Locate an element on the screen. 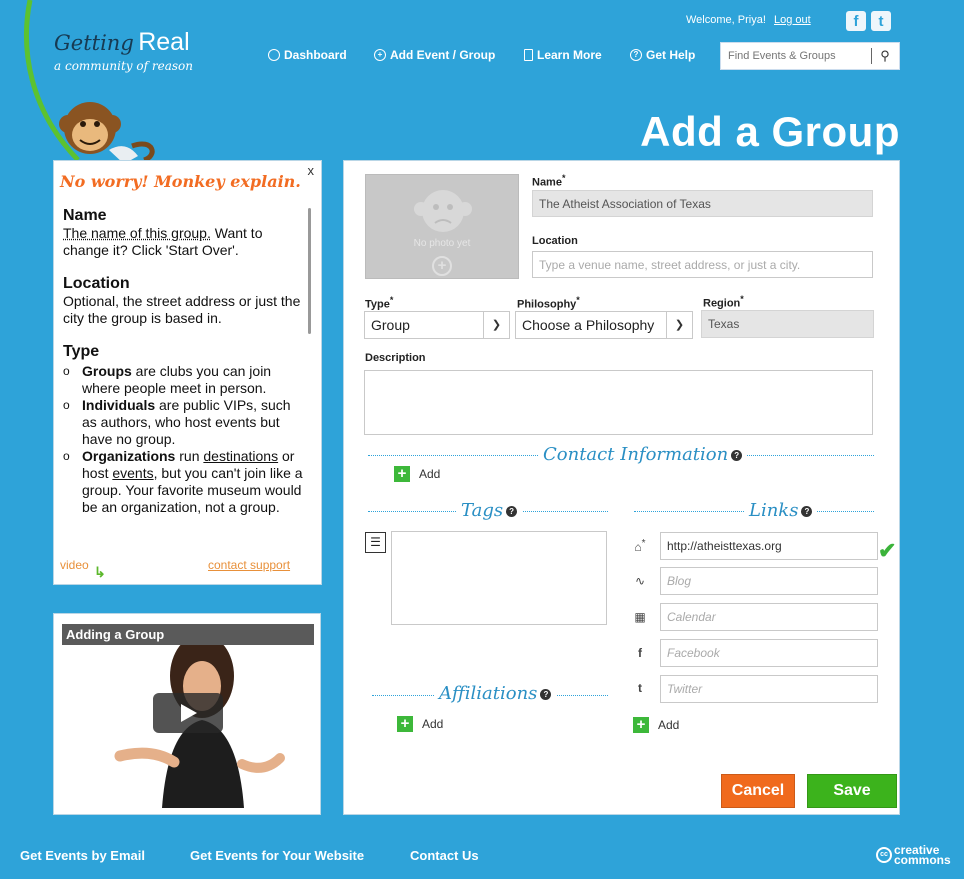 The width and height of the screenshot is (964, 879). search-icon: ⚲ is located at coordinates (885, 56).